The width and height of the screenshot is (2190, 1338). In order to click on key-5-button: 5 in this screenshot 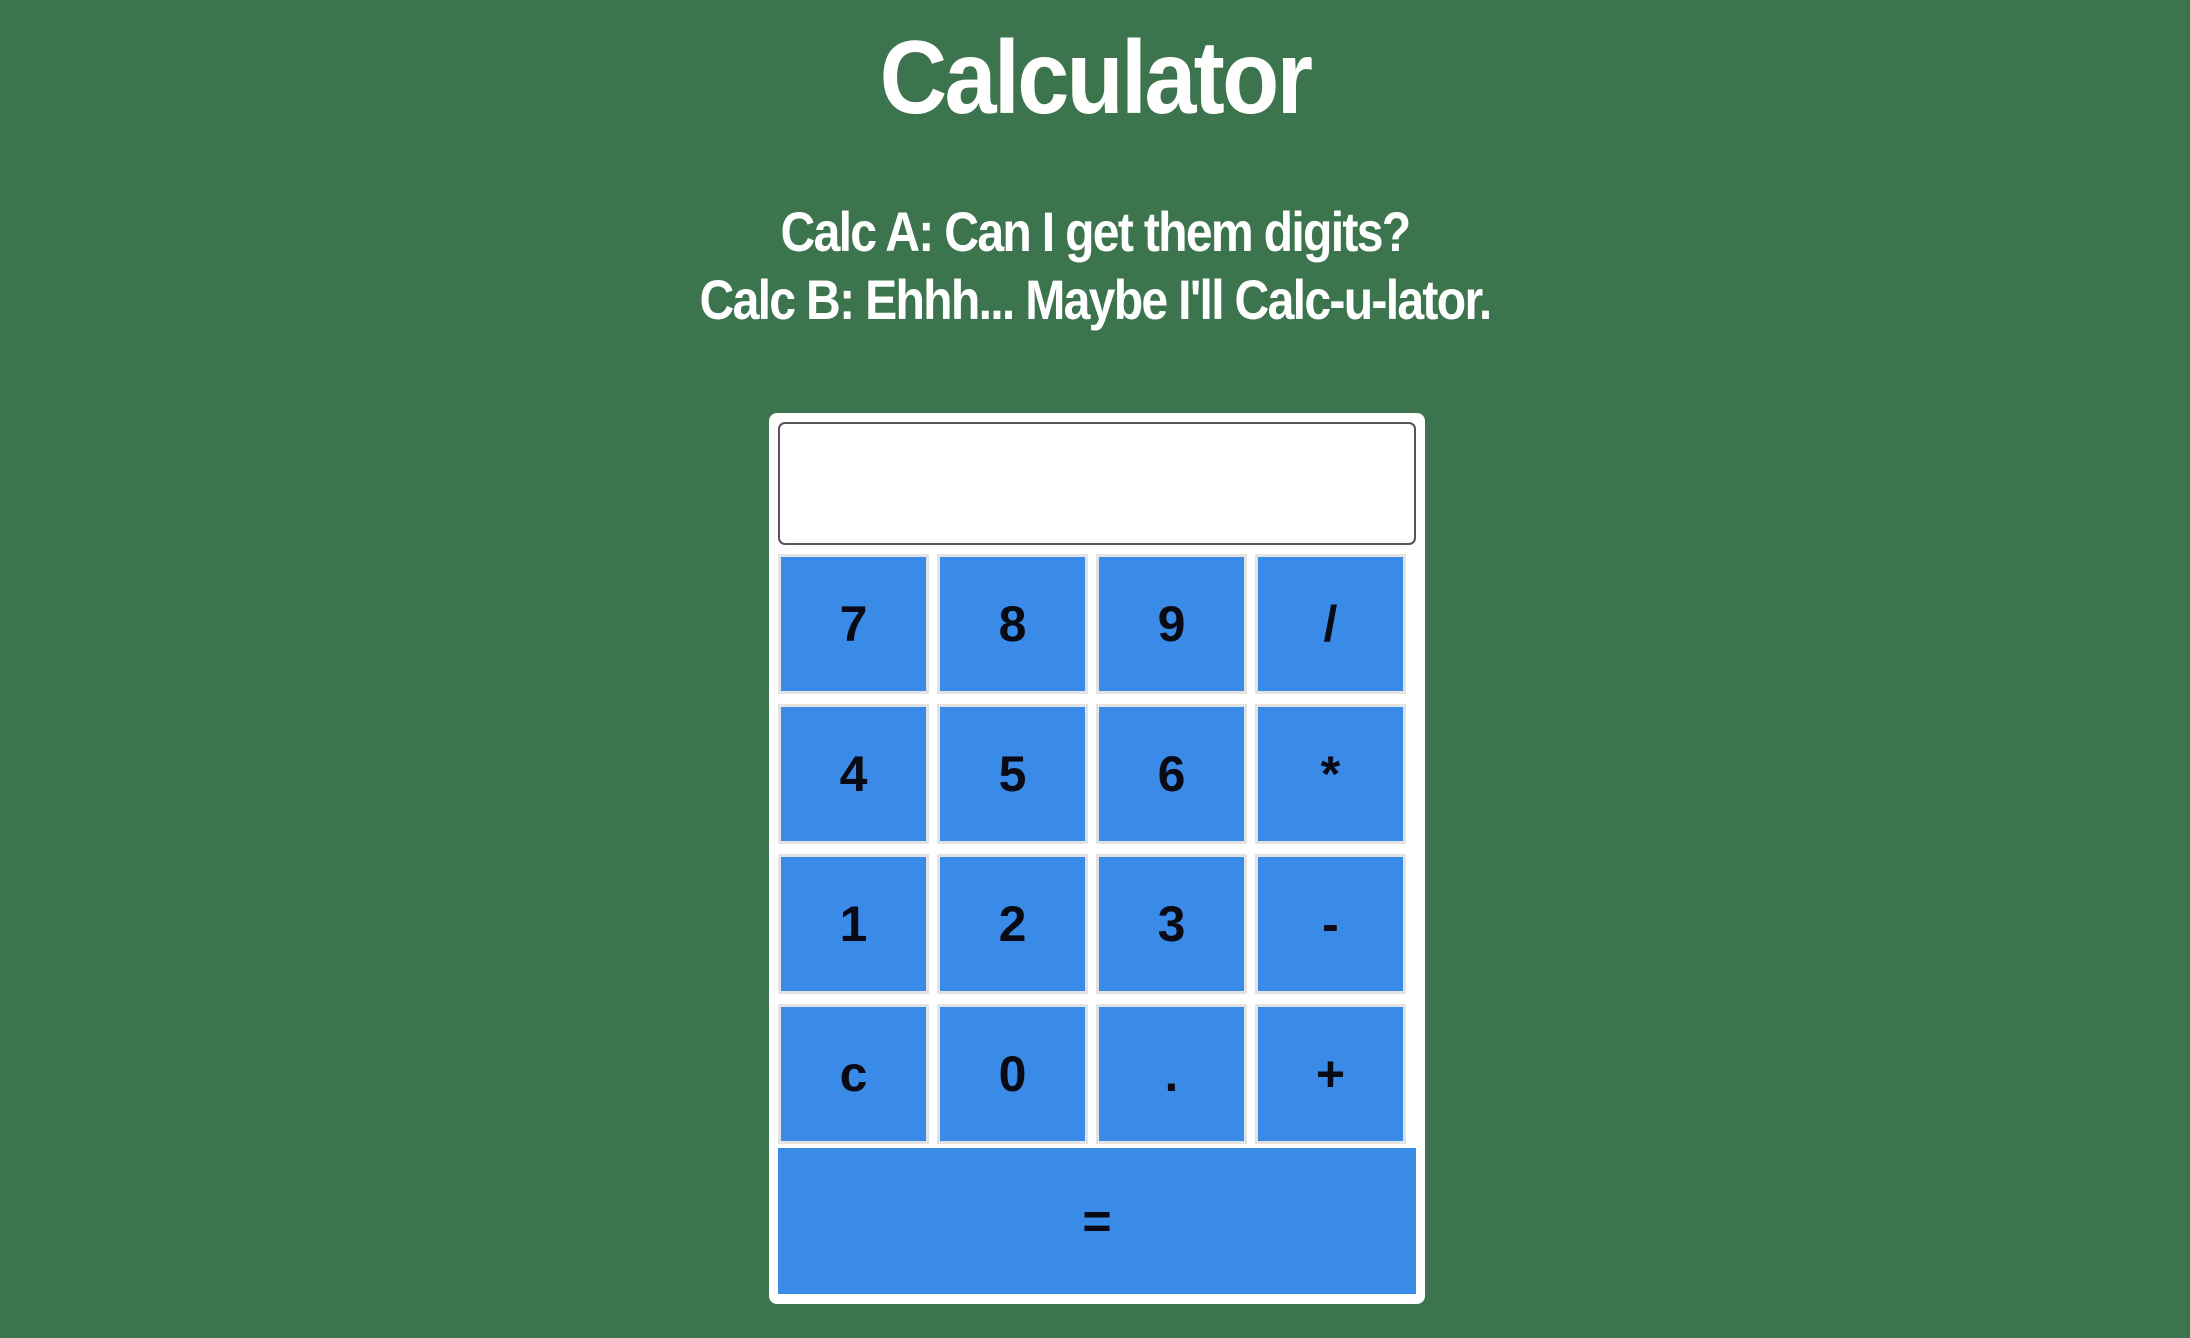, I will do `click(1012, 774)`.